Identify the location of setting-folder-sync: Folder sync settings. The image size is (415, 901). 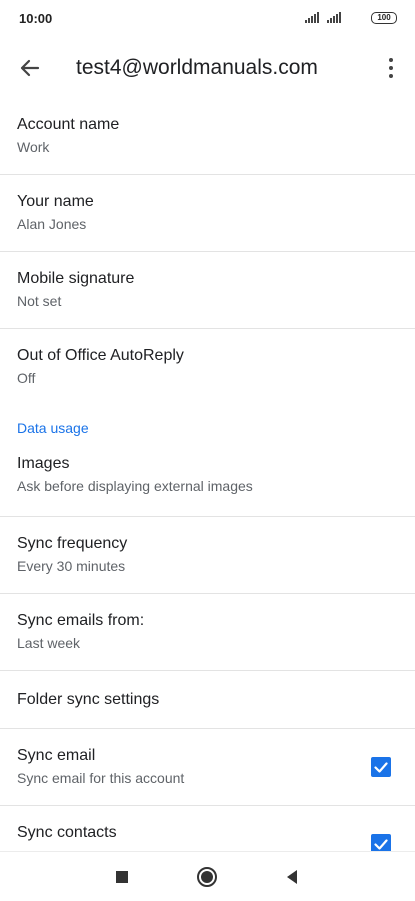
(207, 700).